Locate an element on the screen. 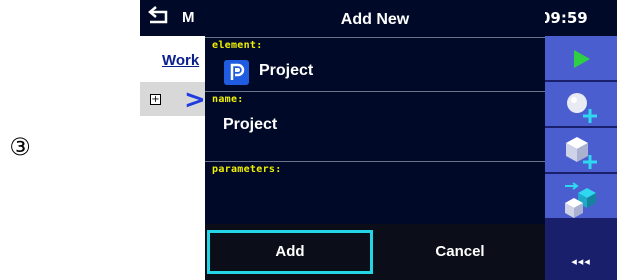 Image resolution: width=617 pixels, height=280 pixels. cancel-button: Cancel is located at coordinates (460, 252).